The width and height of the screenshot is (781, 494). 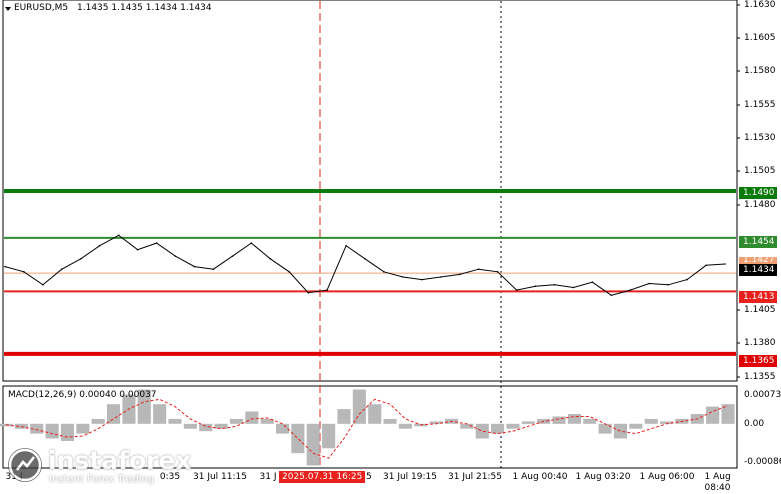 What do you see at coordinates (760, 105) in the screenshot?
I see `price-tick: 1.1555` at bounding box center [760, 105].